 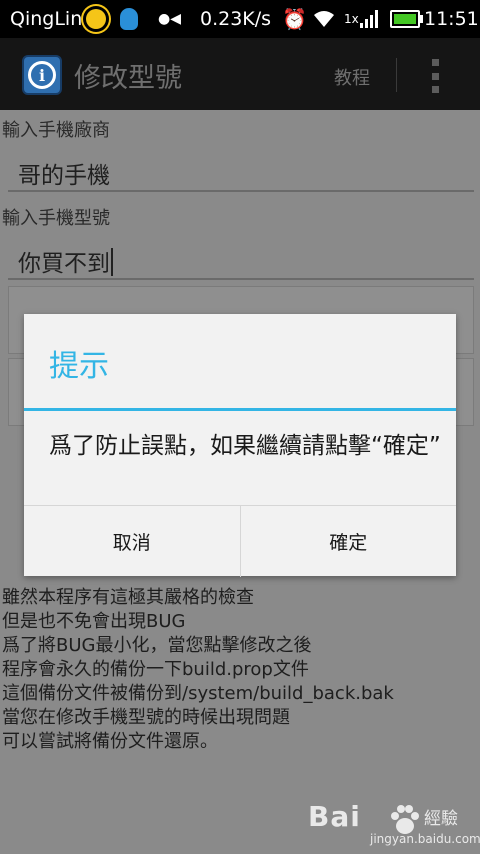 I want to click on dialog-title-divider, so click(x=240, y=409).